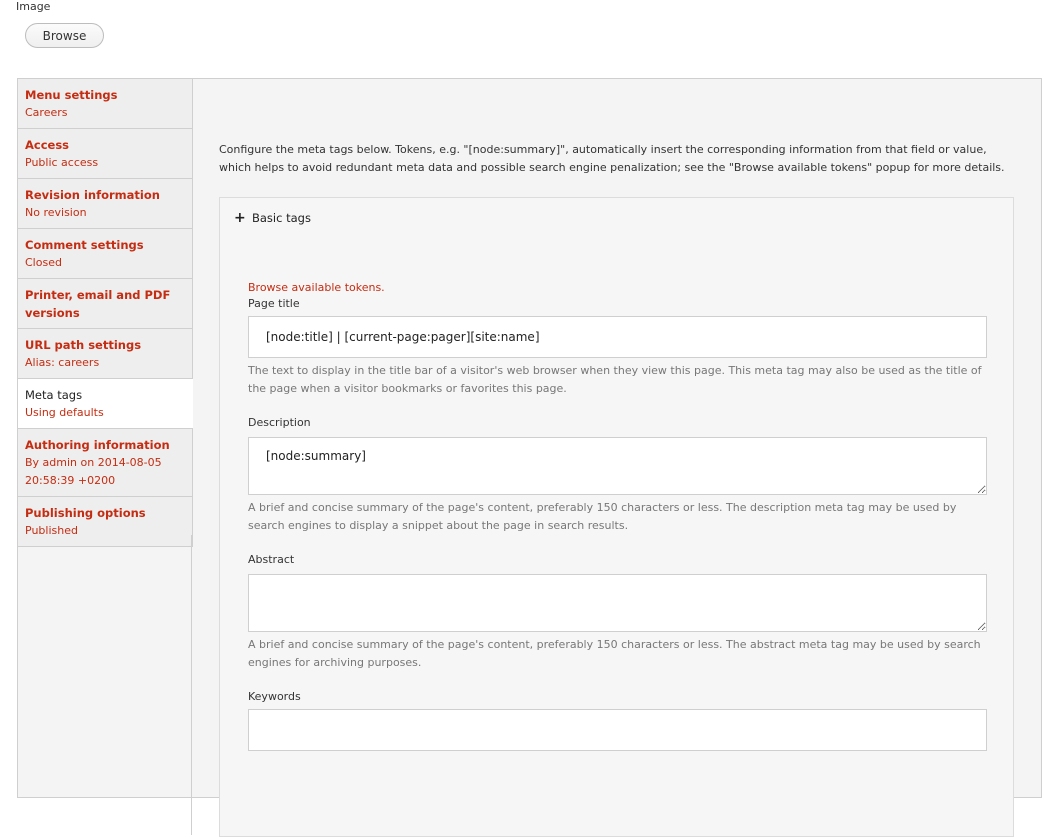 The image size is (1044, 837). What do you see at coordinates (105, 254) in the screenshot?
I see `tab-comment-settings: Comment settings Closed` at bounding box center [105, 254].